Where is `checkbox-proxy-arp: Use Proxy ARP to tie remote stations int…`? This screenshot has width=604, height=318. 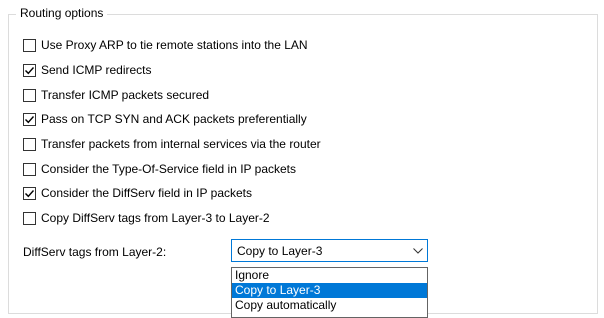 checkbox-proxy-arp: Use Proxy ARP to tie remote stations int… is located at coordinates (165, 45).